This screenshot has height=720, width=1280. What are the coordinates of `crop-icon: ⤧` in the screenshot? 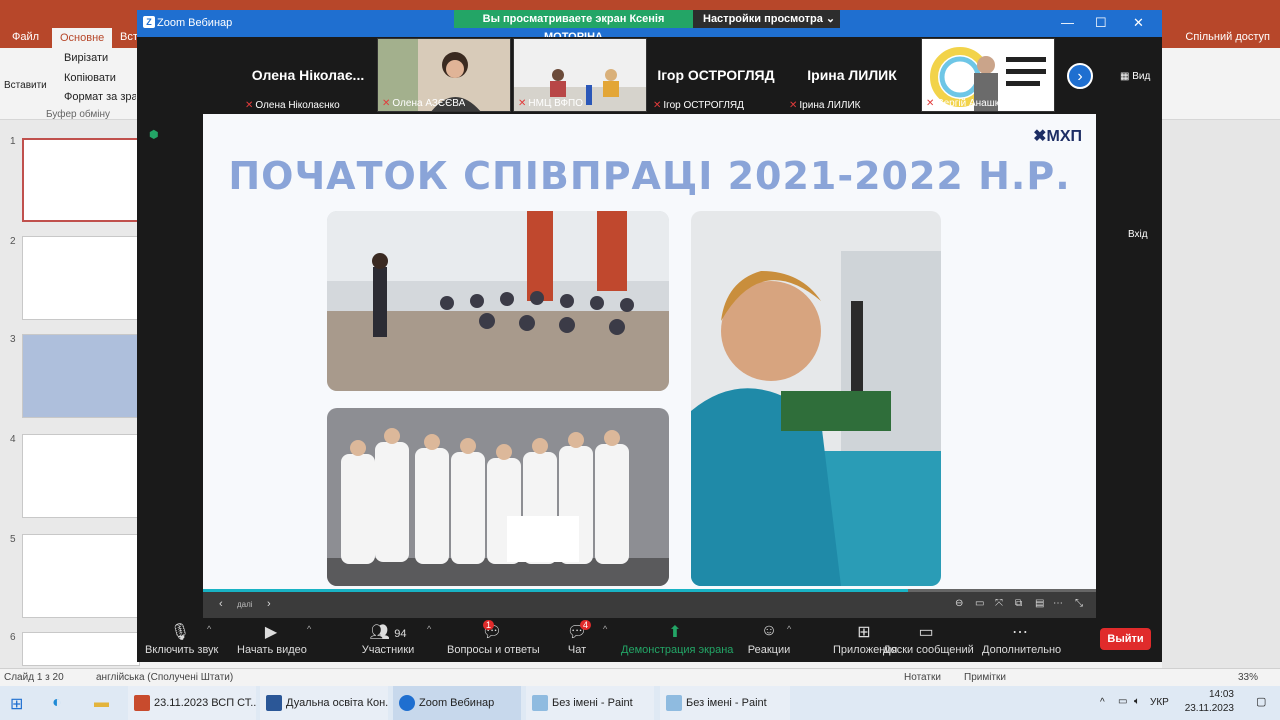 It's located at (999, 603).